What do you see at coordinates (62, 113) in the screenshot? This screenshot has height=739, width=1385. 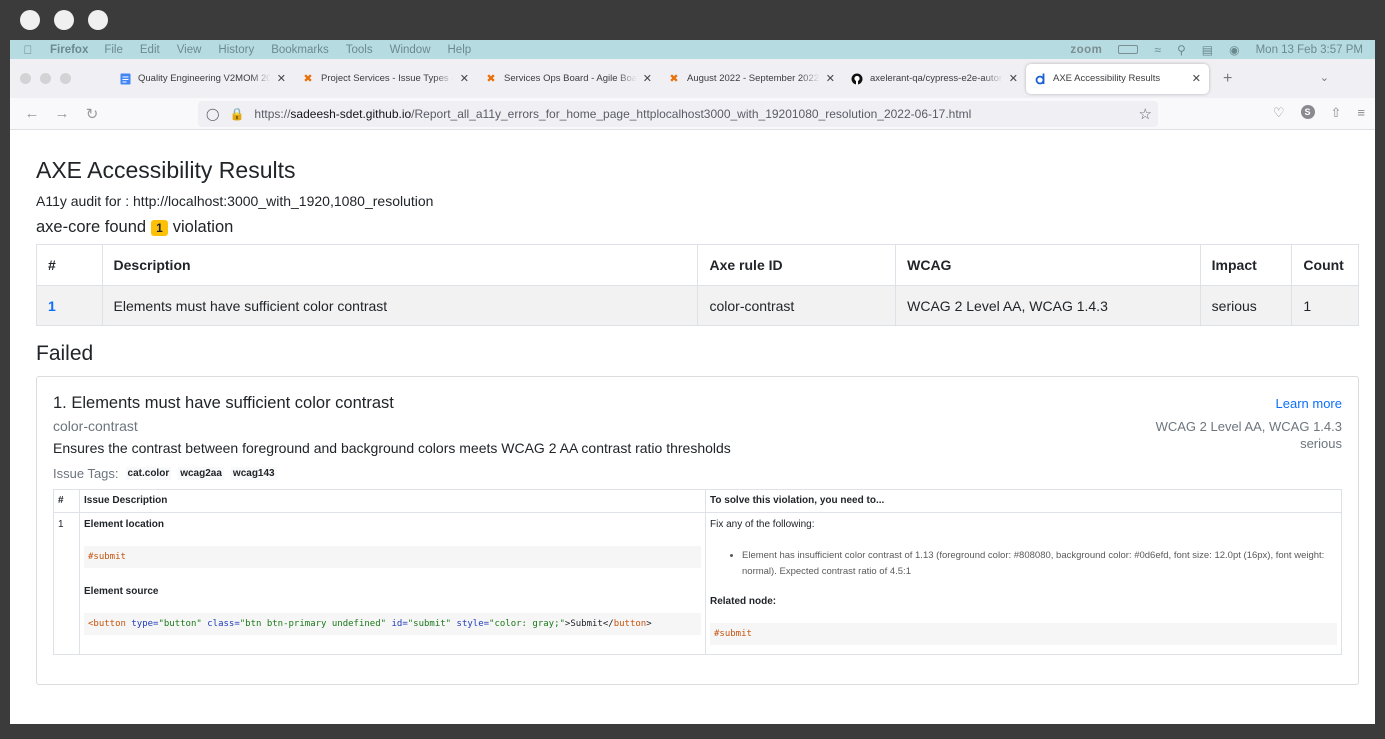 I see `forward-button: →` at bounding box center [62, 113].